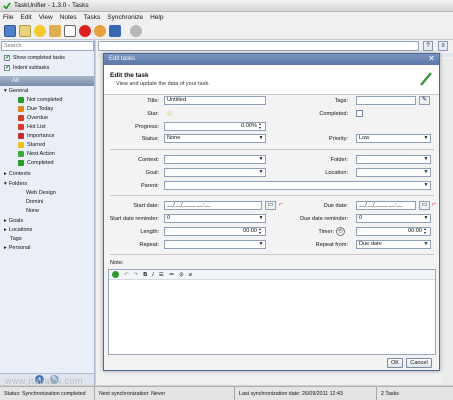 This screenshot has height=400, width=453. Describe the element at coordinates (47, 109) in the screenshot. I see `tree-due-today: Due Today` at that location.